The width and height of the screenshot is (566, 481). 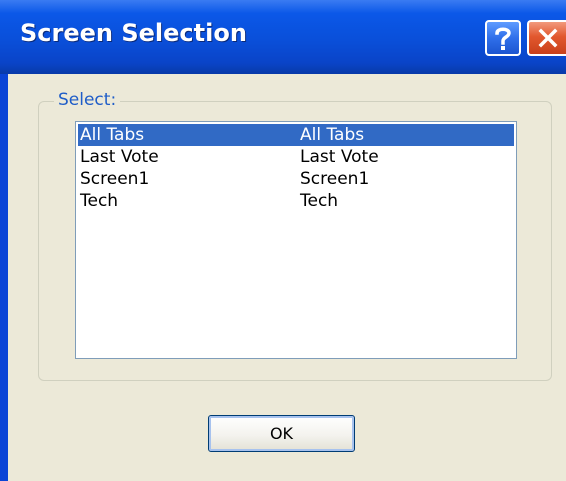 What do you see at coordinates (99, 201) in the screenshot?
I see `list-item-name: Tech` at bounding box center [99, 201].